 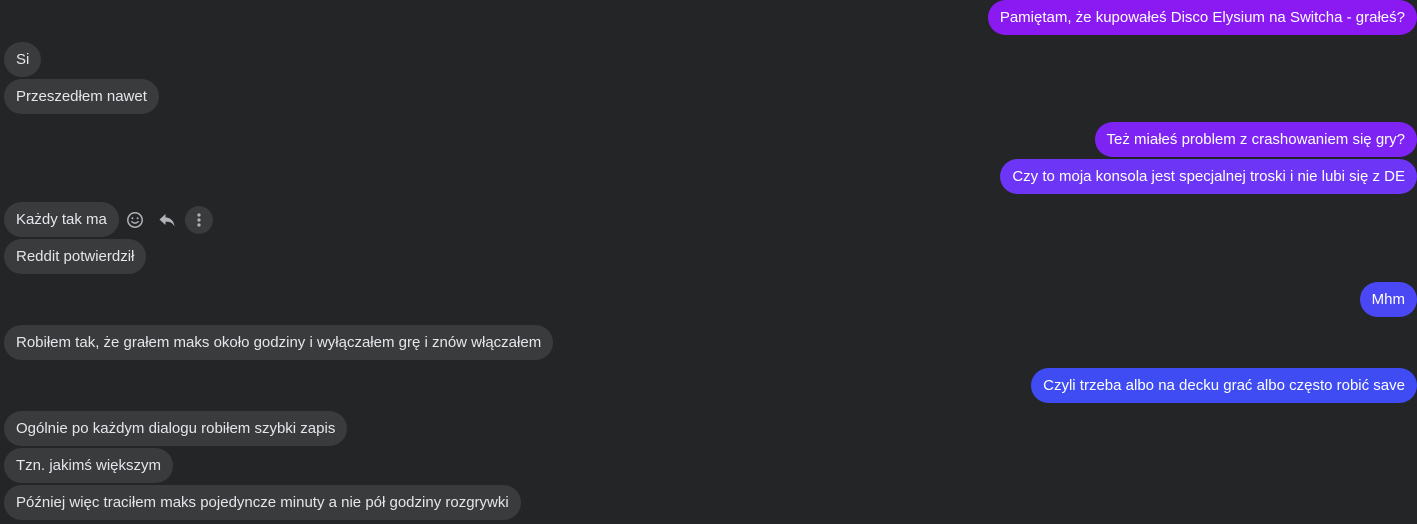 What do you see at coordinates (199, 220) in the screenshot?
I see `more-vertical-icon` at bounding box center [199, 220].